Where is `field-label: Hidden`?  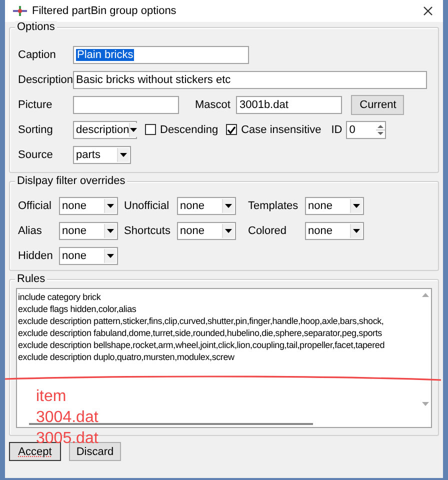 field-label: Hidden is located at coordinates (36, 256).